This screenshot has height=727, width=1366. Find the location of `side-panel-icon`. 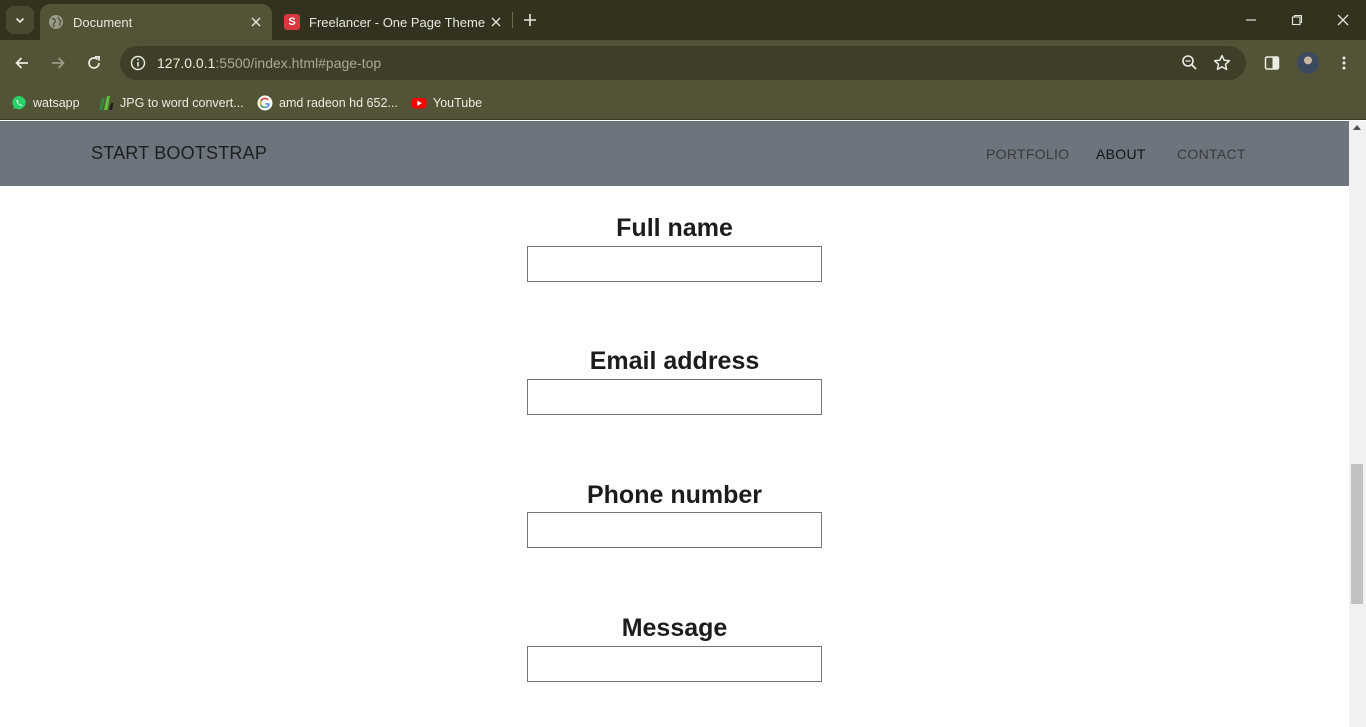

side-panel-icon is located at coordinates (1272, 63).